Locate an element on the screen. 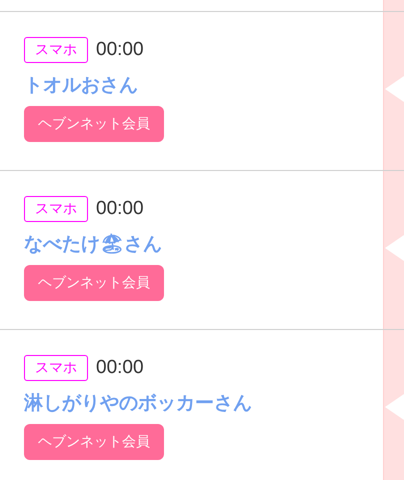  sender-name: 淋しがりやのボッカーさん is located at coordinates (138, 403).